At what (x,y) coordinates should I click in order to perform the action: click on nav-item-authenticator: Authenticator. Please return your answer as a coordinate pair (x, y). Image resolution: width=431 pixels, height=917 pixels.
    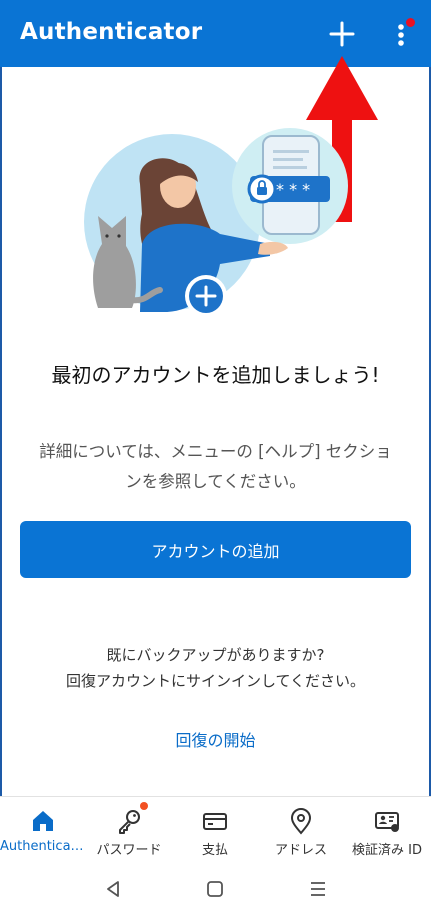
    Looking at the image, I should click on (43, 829).